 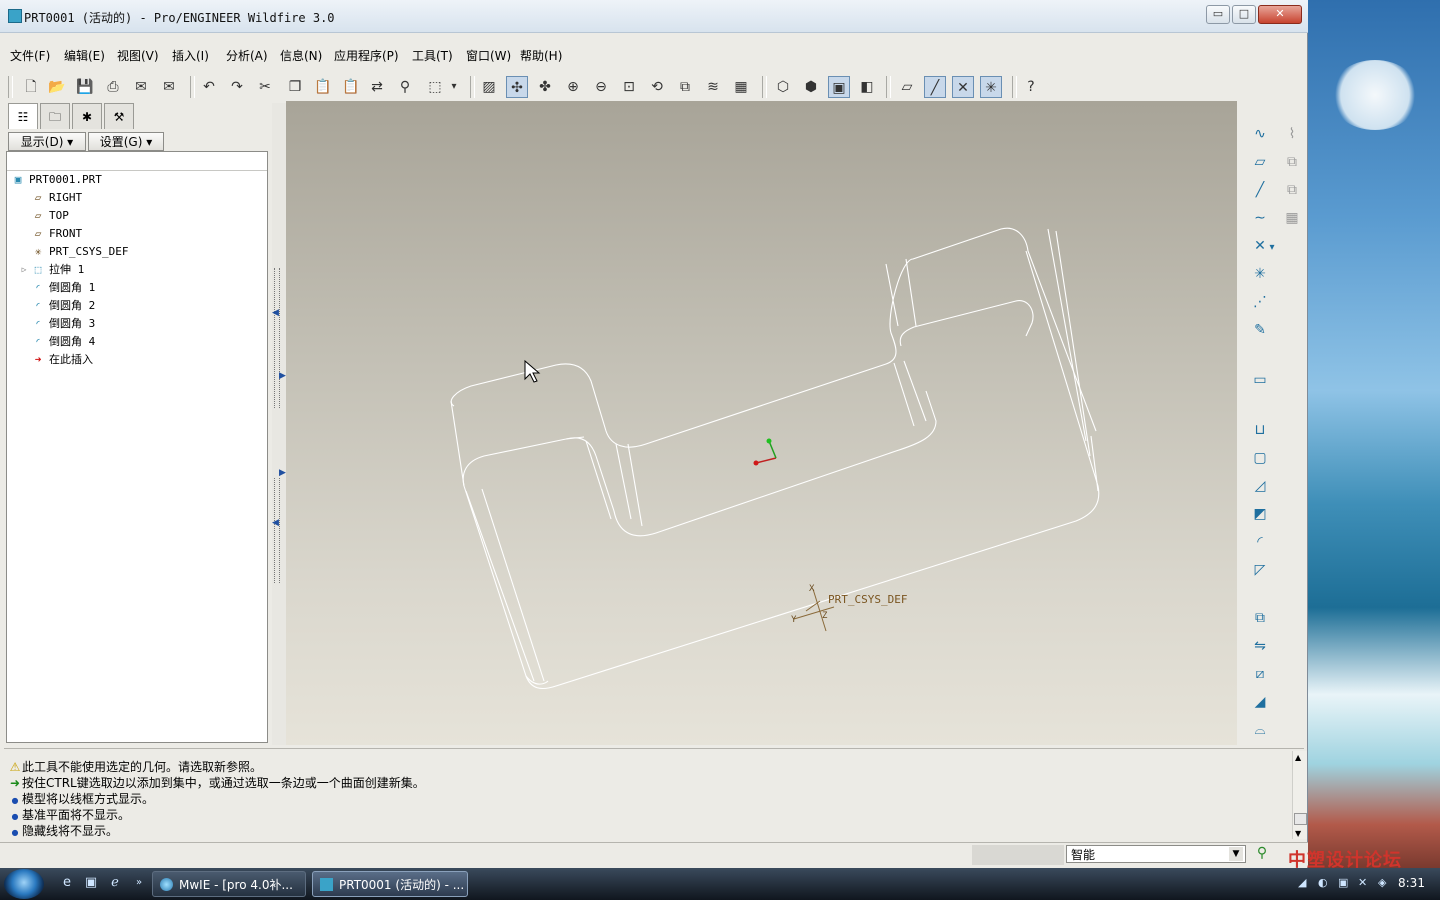 I want to click on grey-tool-1: ⌇, so click(x=1292, y=134).